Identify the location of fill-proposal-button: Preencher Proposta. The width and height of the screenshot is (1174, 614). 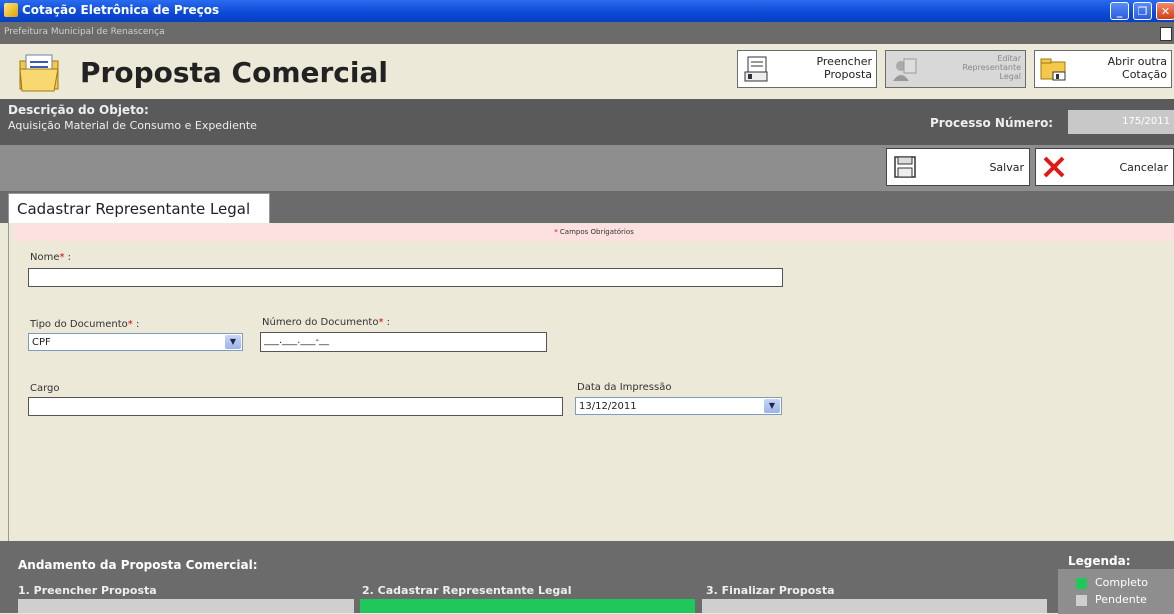
(807, 69).